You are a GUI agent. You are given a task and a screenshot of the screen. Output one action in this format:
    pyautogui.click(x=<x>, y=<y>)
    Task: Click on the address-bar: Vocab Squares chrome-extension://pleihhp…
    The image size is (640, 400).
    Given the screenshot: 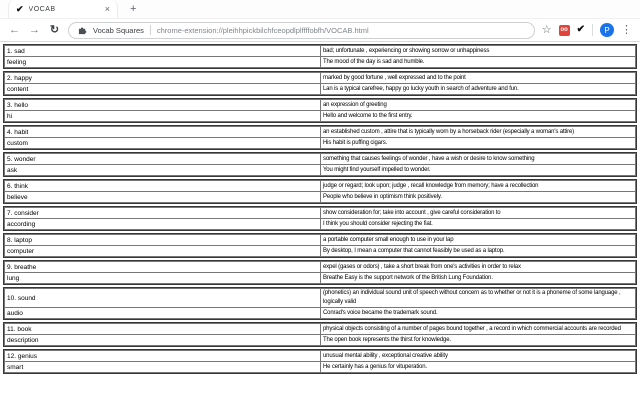 What is the action you would take?
    pyautogui.click(x=301, y=30)
    